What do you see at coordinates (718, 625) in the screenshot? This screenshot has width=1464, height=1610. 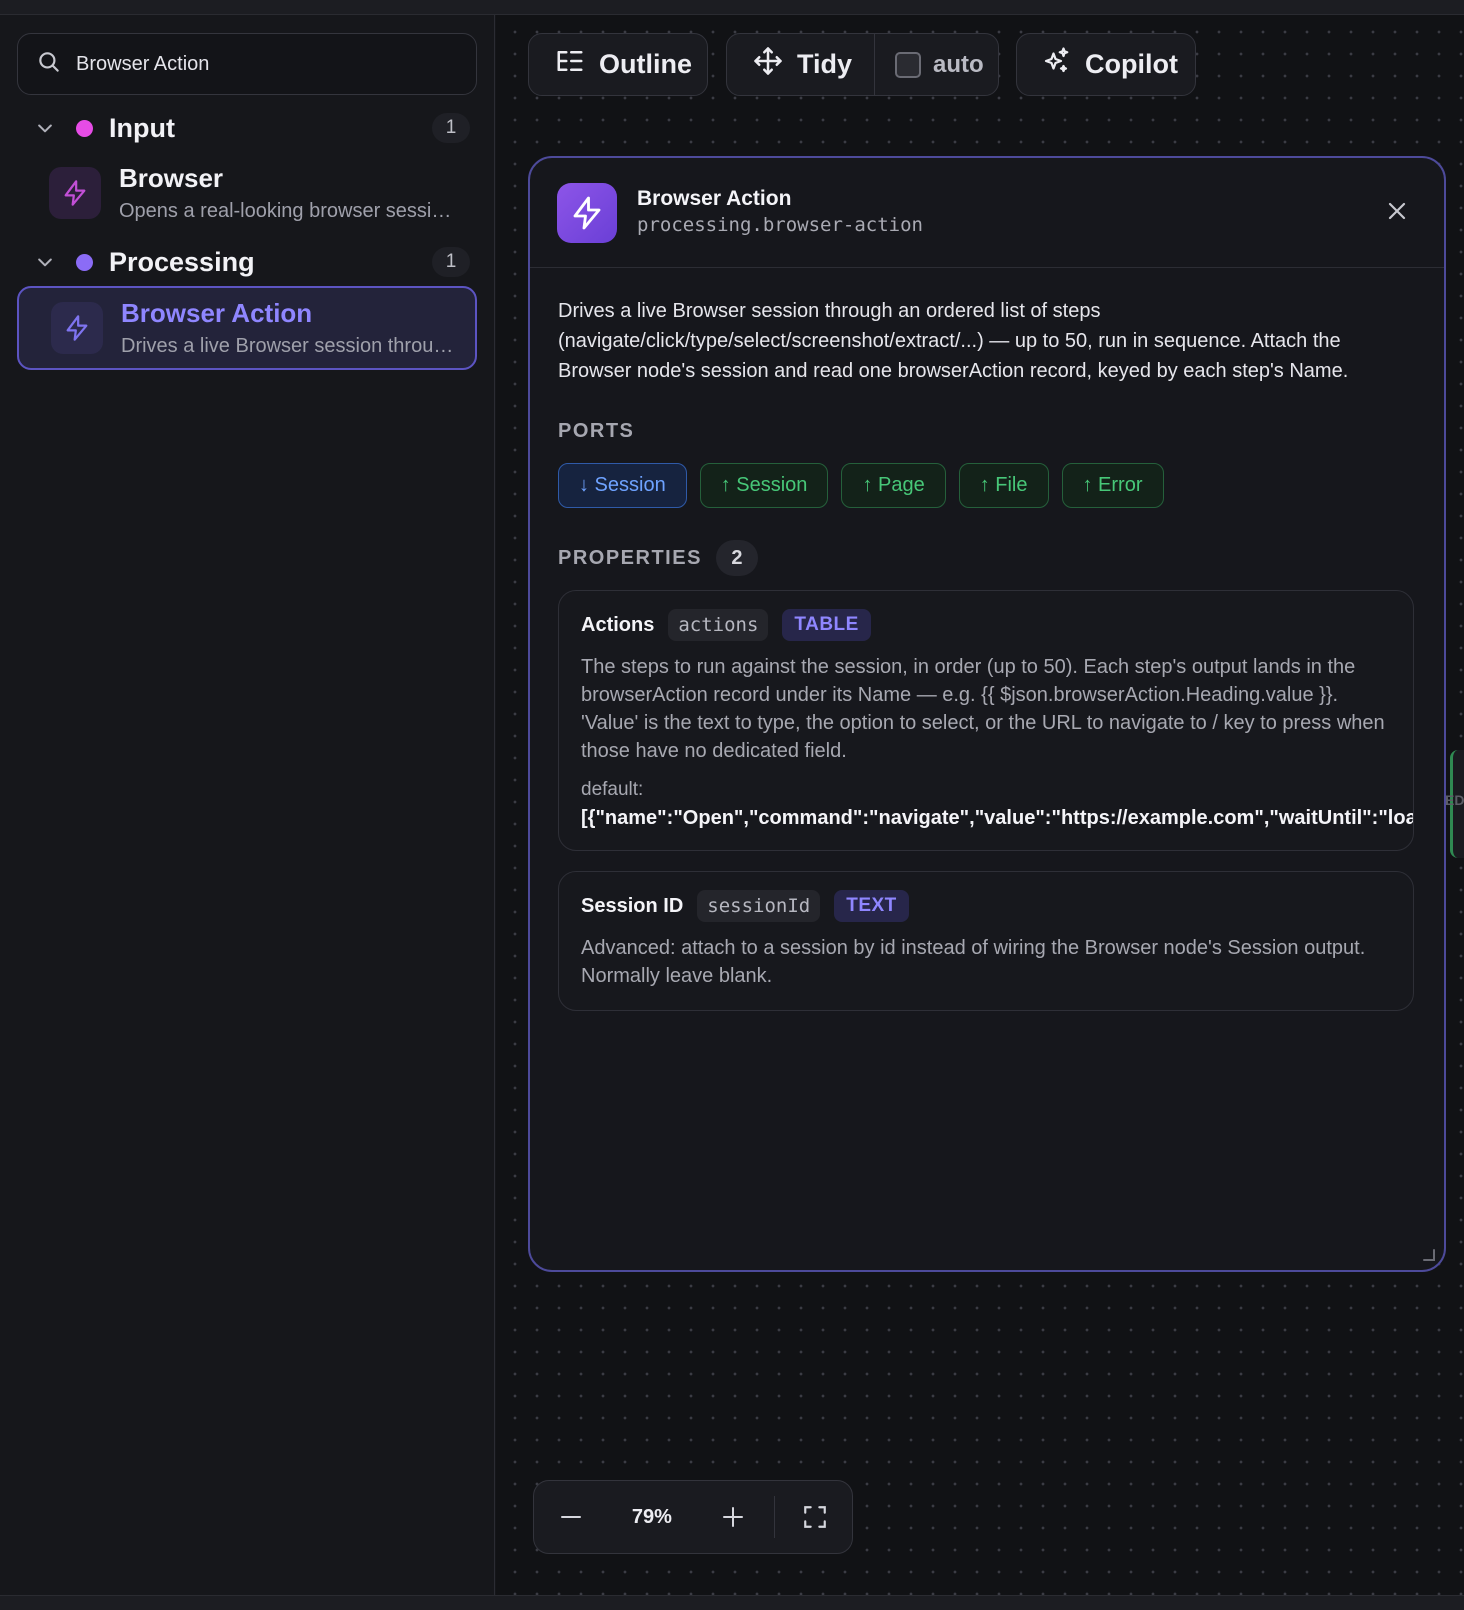 I see `property-key: actions` at bounding box center [718, 625].